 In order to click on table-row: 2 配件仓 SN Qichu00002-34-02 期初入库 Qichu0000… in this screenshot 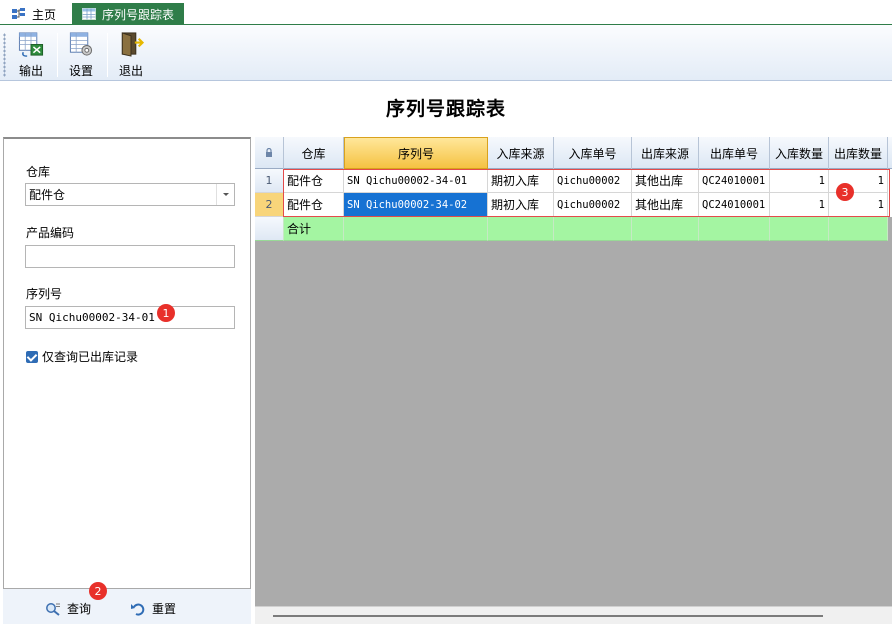, I will do `click(573, 205)`.